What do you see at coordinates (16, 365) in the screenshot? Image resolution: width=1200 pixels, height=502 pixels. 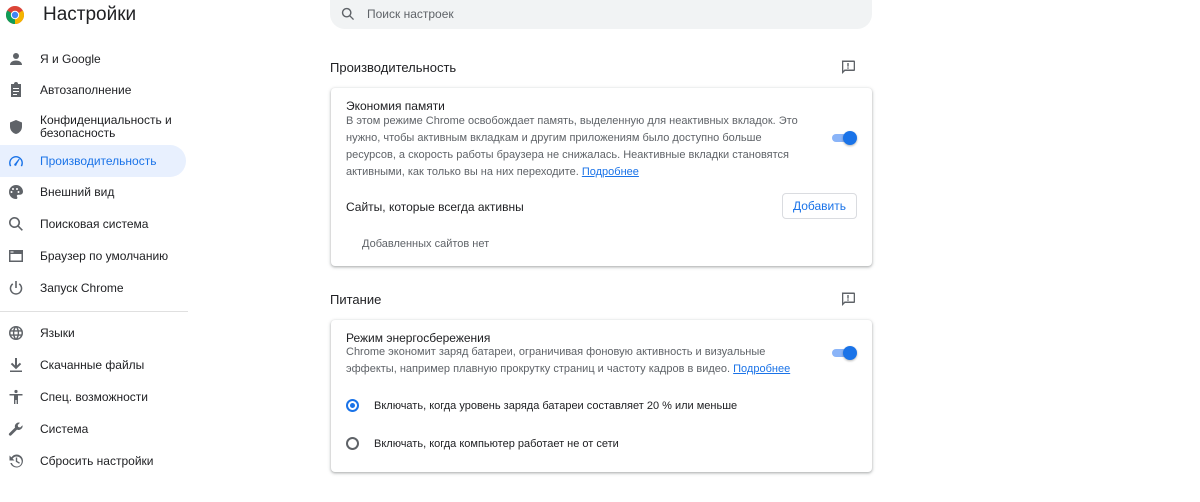 I see `download-icon` at bounding box center [16, 365].